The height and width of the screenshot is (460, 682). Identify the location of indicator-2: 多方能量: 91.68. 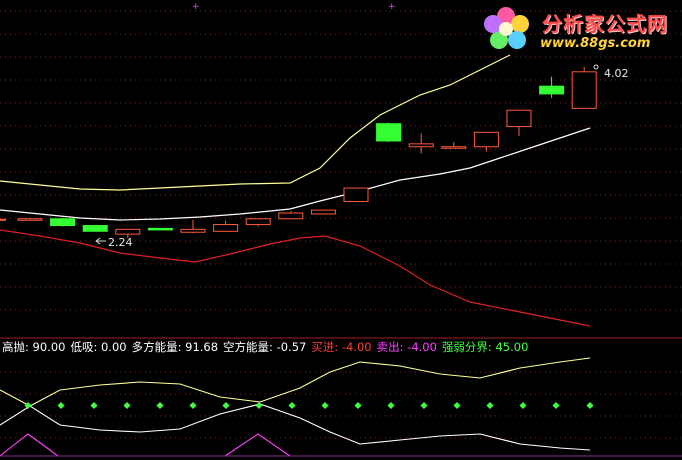
(175, 347).